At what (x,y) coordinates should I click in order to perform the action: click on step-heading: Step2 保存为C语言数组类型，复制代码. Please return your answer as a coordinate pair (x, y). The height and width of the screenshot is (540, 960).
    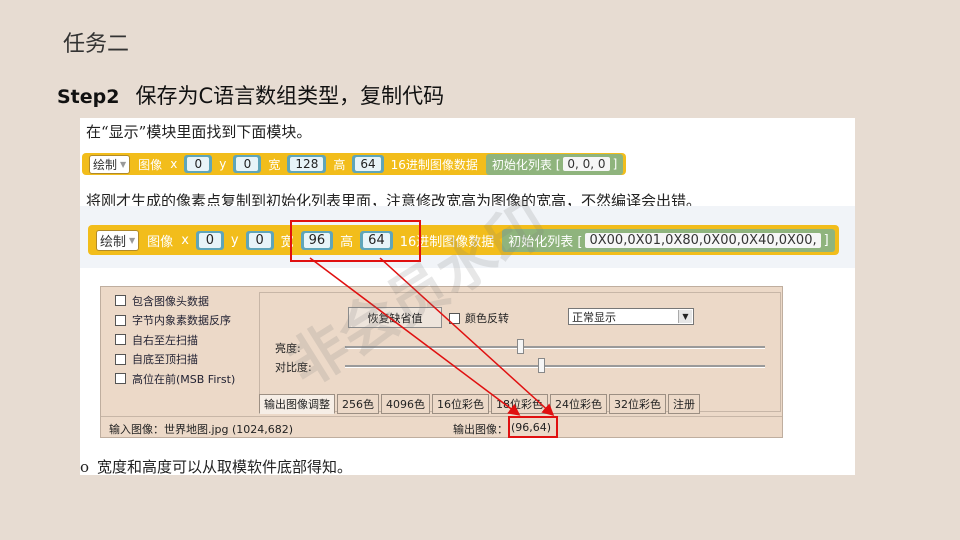
    Looking at the image, I should click on (250, 95).